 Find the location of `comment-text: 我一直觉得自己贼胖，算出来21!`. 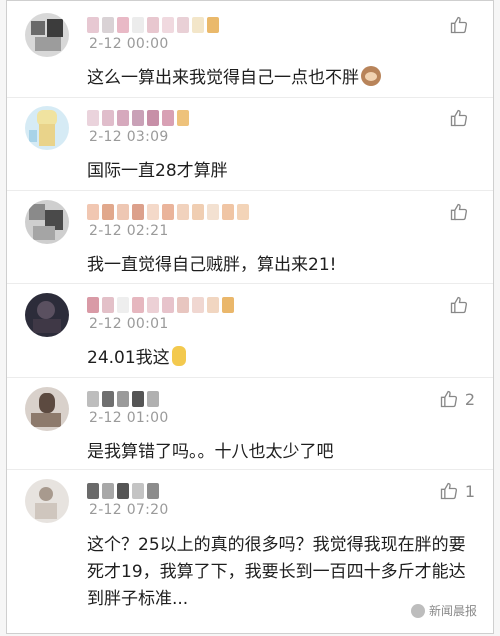

comment-text: 我一直觉得自己贼胖，算出来21! is located at coordinates (212, 265).